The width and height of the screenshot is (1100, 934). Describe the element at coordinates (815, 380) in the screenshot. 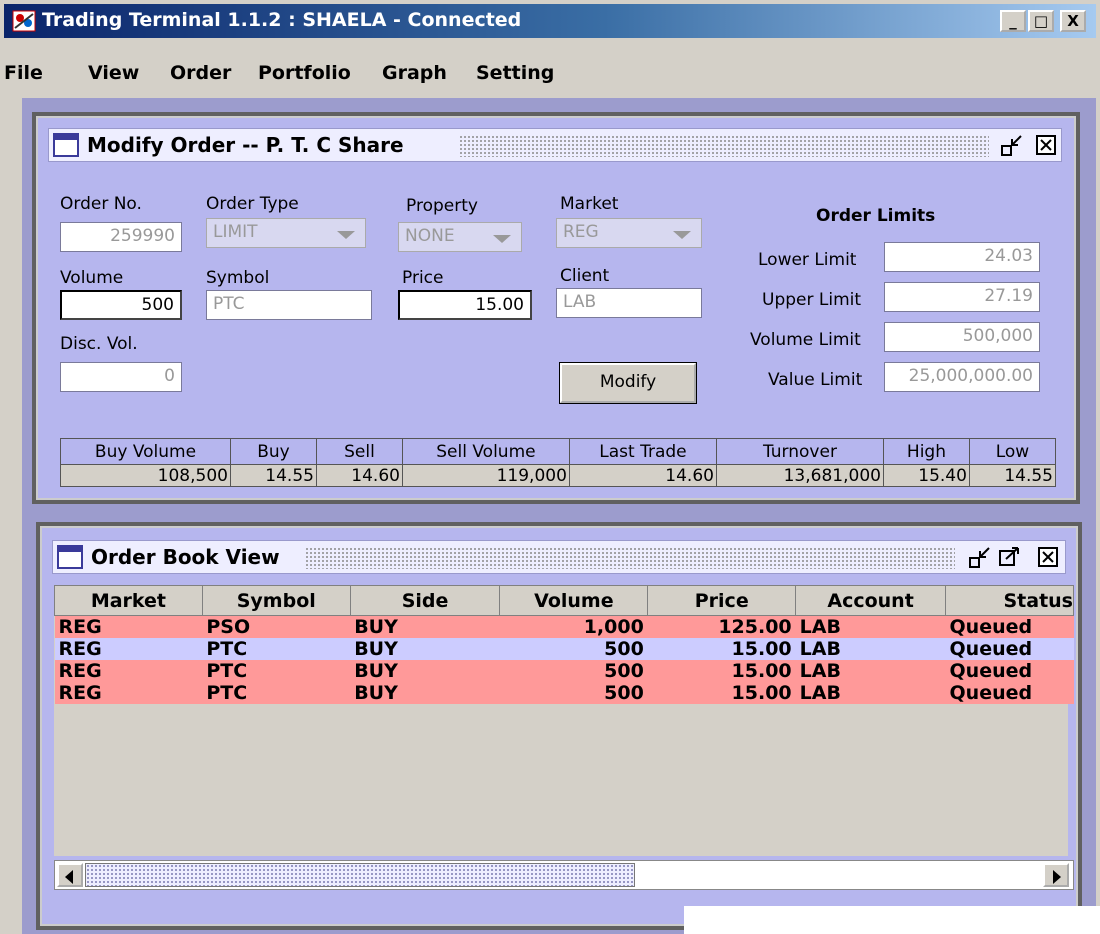

I see `value-limit-label: Value Limit` at that location.